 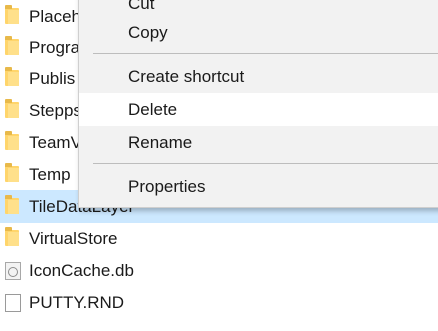 What do you see at coordinates (77, 302) in the screenshot?
I see `file-name: PUTTY.RND` at bounding box center [77, 302].